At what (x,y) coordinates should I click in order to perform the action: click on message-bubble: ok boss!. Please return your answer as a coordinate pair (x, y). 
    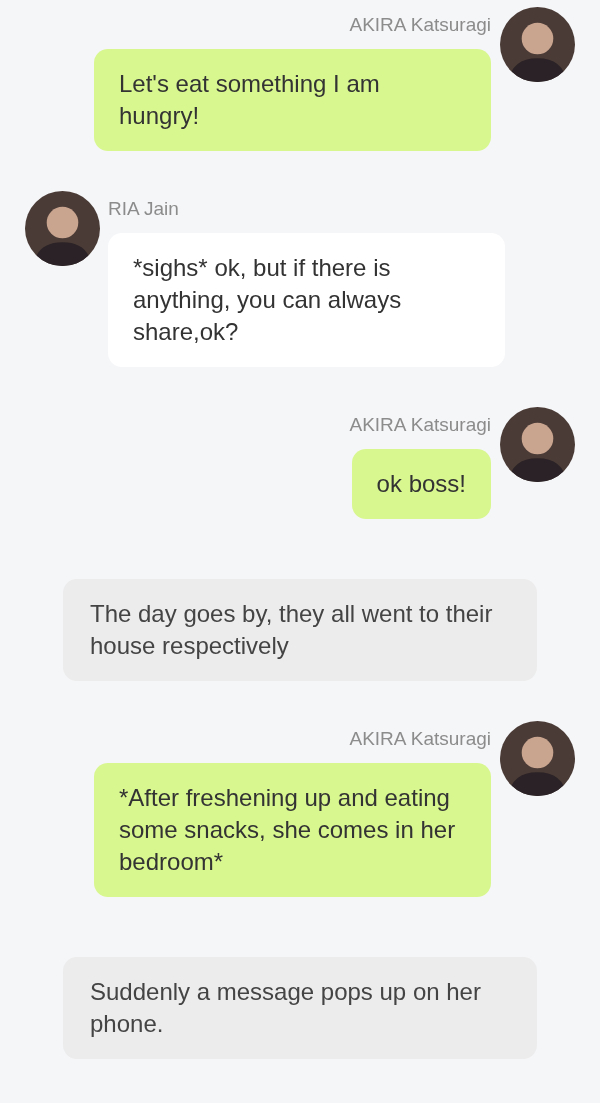
    Looking at the image, I should click on (421, 484).